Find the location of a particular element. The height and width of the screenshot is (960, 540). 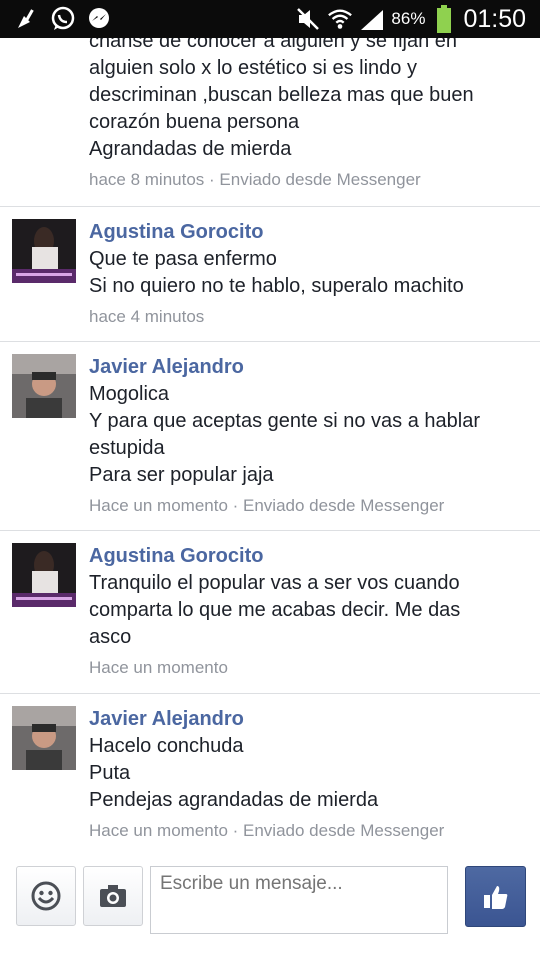

battery-percent: 86% is located at coordinates (408, 18).